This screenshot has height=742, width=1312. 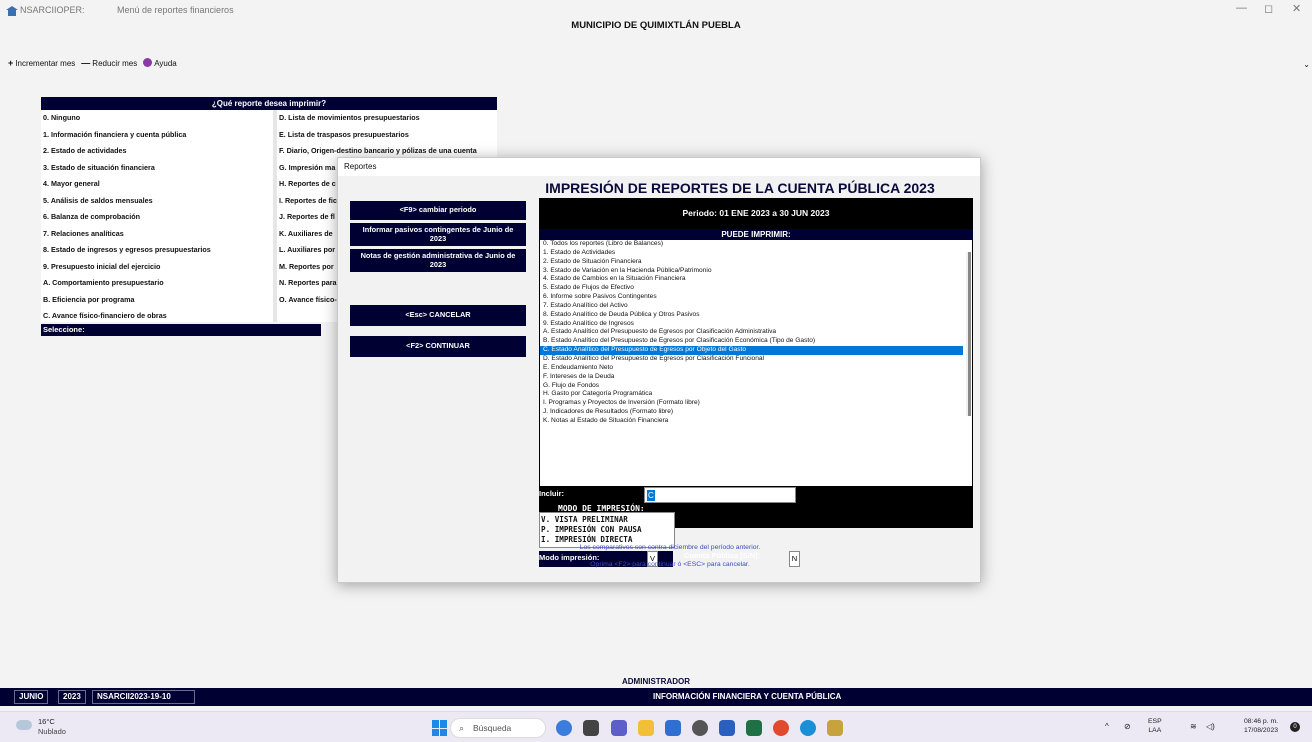 What do you see at coordinates (438, 346) in the screenshot?
I see `continue-button: <F2> CONTINUAR` at bounding box center [438, 346].